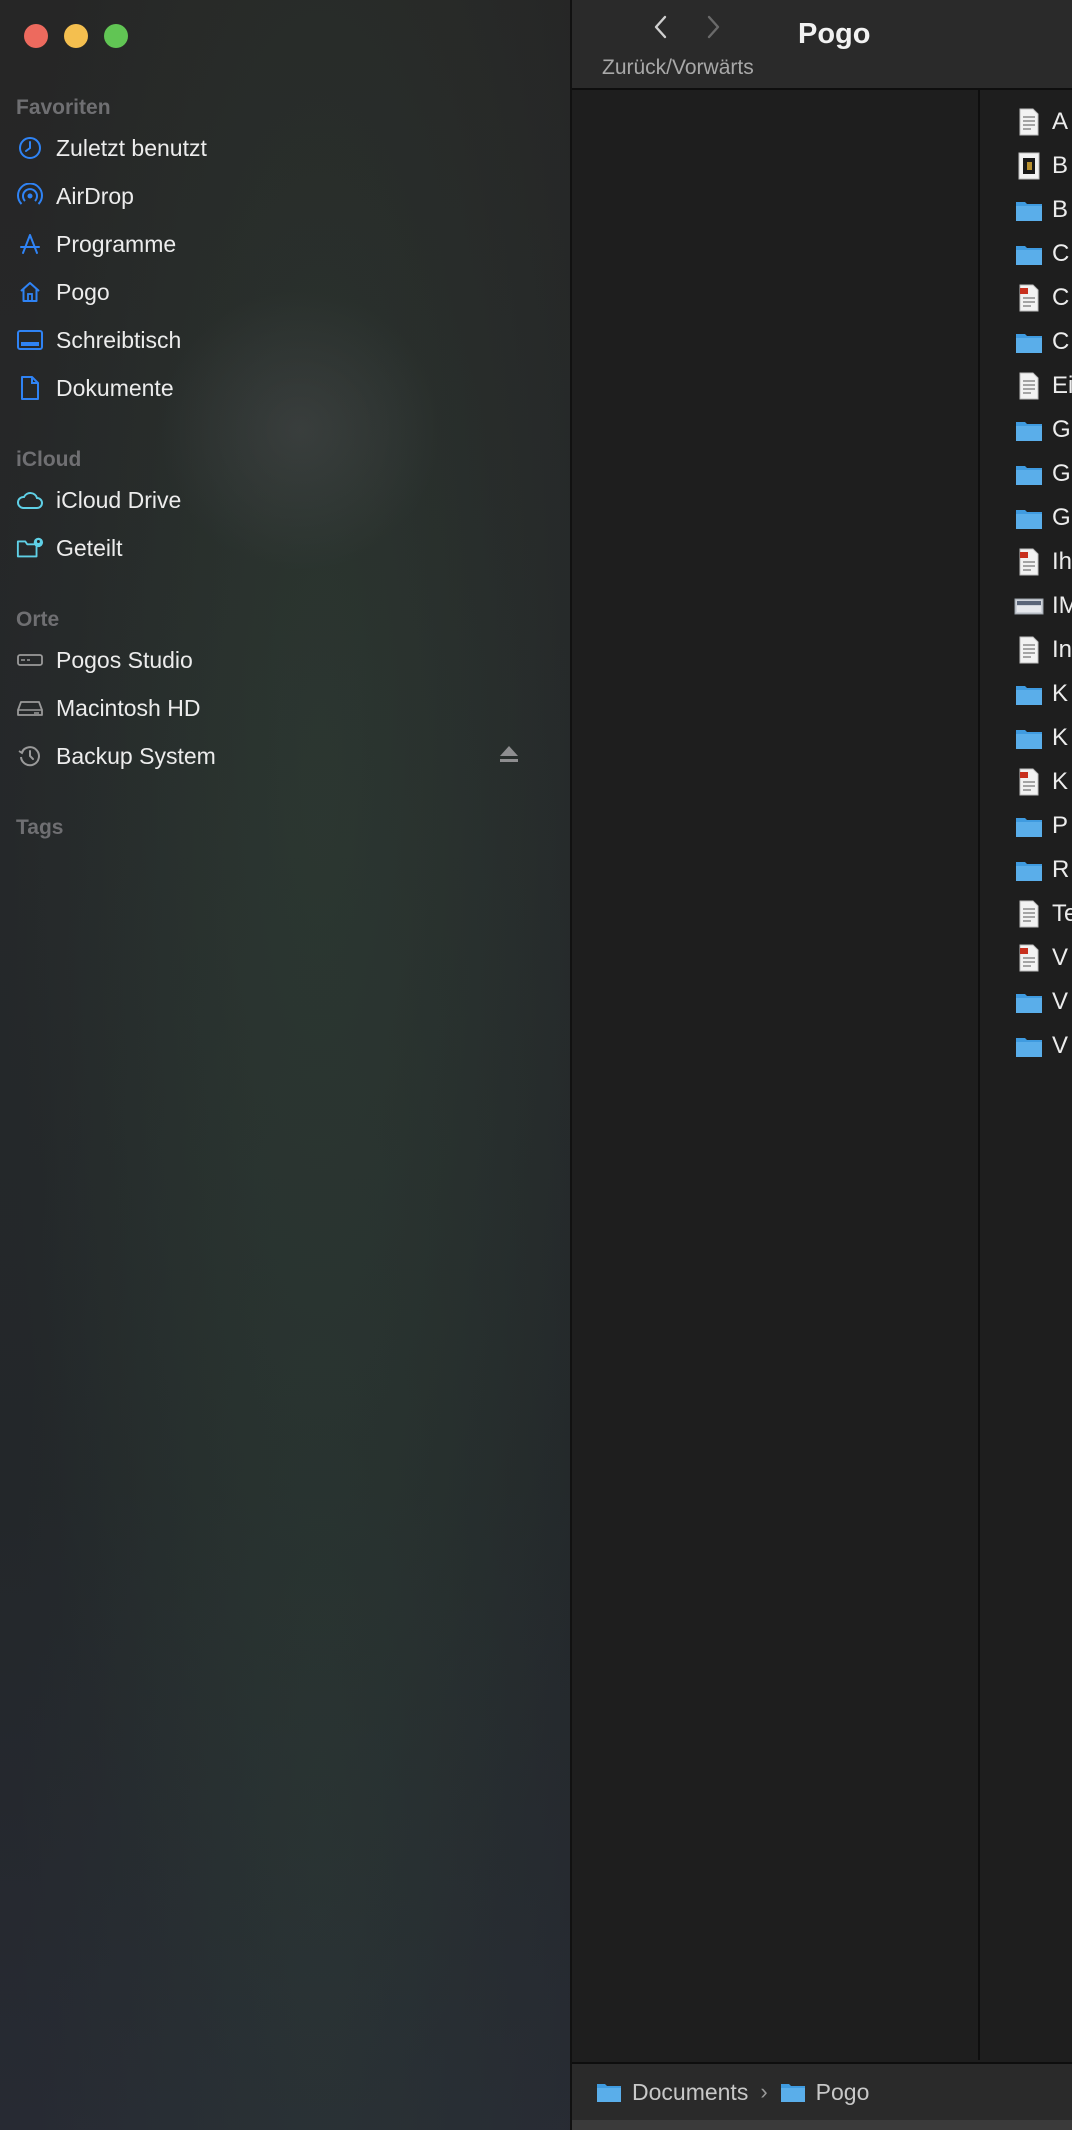 This screenshot has width=1072, height=2130. Describe the element at coordinates (119, 339) in the screenshot. I see `sidebar-item-label: Schreibtisch` at that location.